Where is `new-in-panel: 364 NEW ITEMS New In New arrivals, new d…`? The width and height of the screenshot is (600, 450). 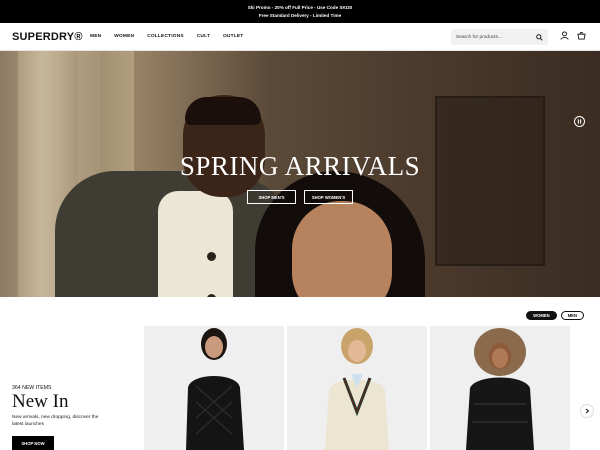
new-in-panel: 364 NEW ITEMS New In New arrivals, new d… is located at coordinates (72, 388).